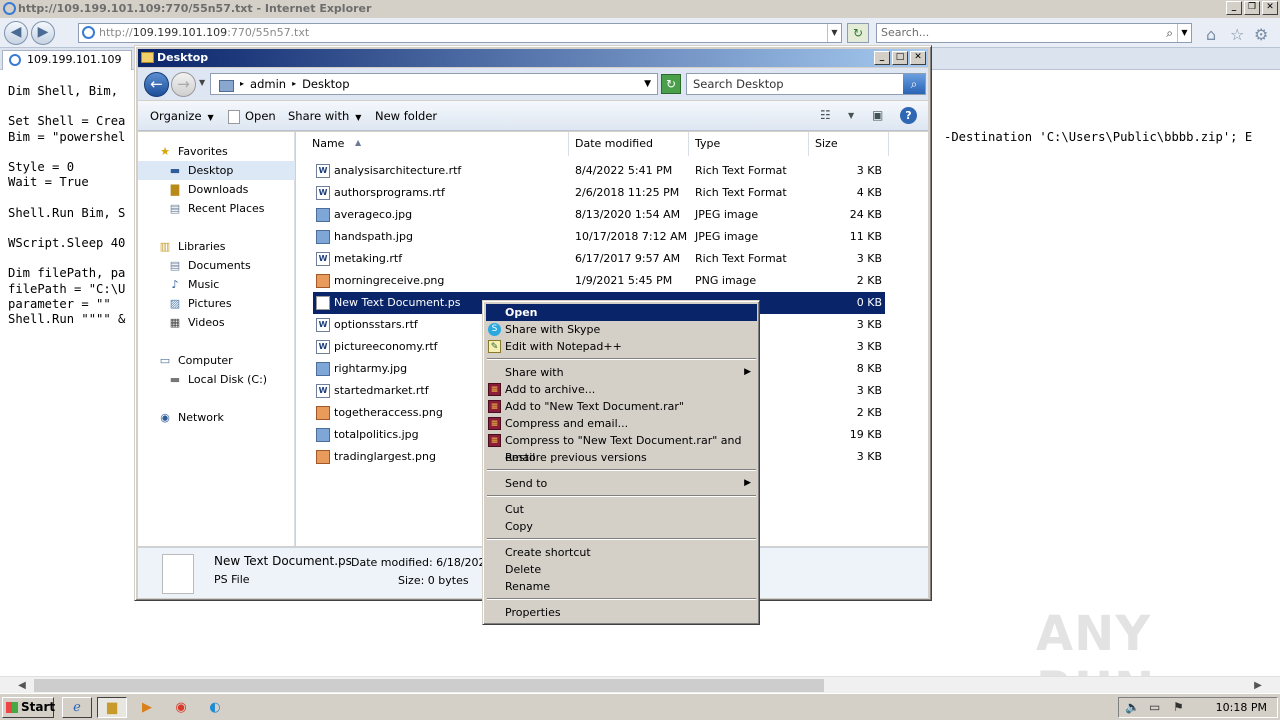  What do you see at coordinates (216, 303) in the screenshot?
I see `nav-pictures: ▨ Pictures` at bounding box center [216, 303].